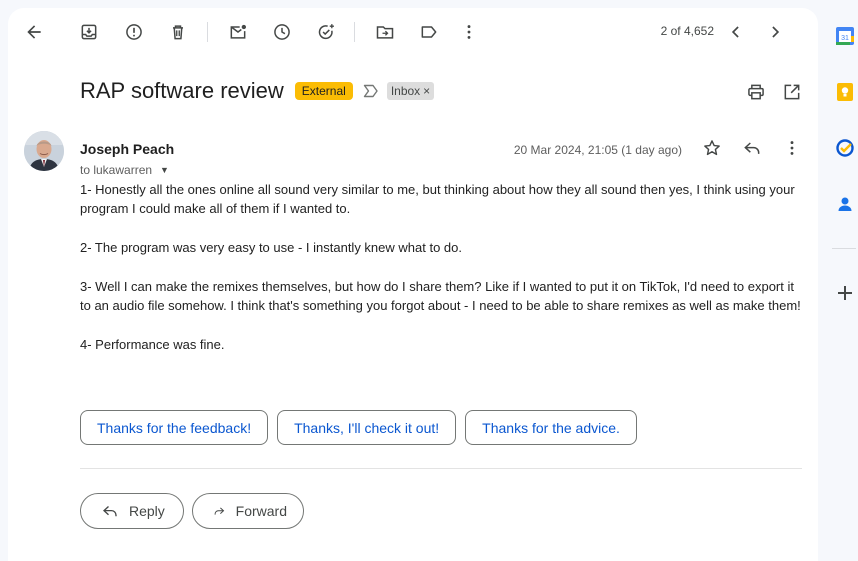 The image size is (858, 561). Describe the element at coordinates (792, 148) in the screenshot. I see `message-more-vert-icon` at that location.